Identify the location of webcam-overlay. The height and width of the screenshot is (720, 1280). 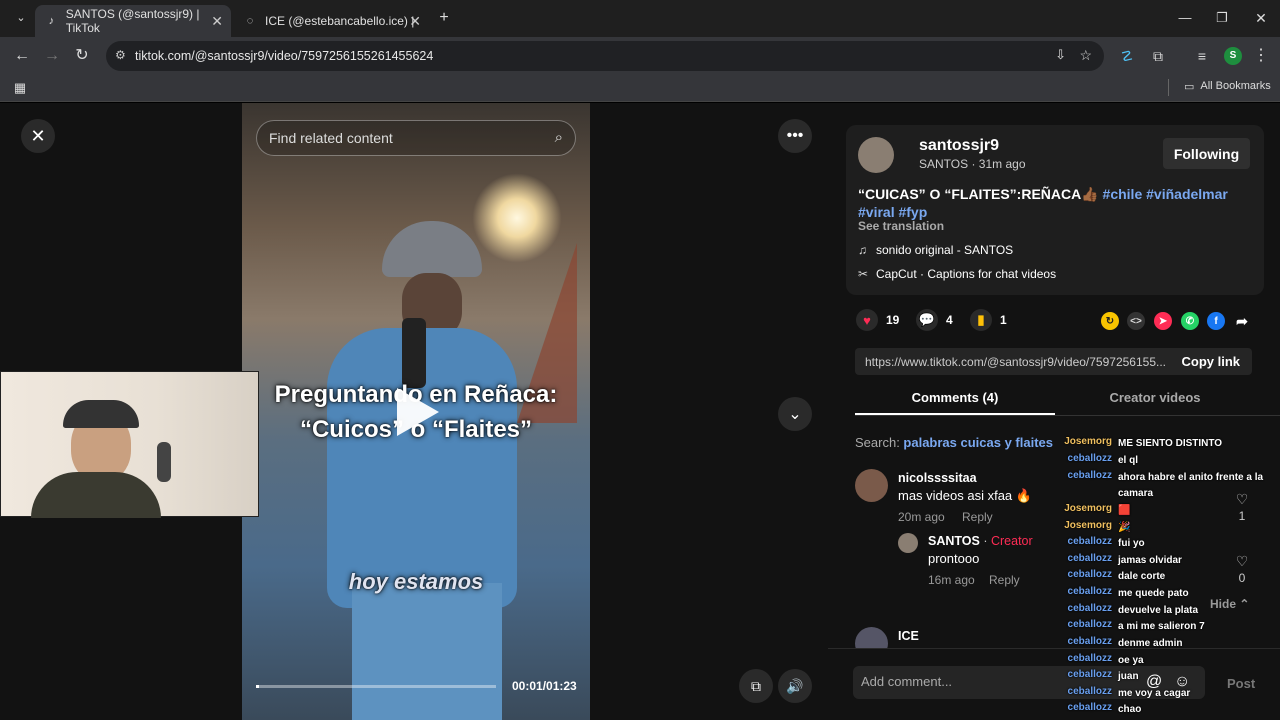
(129, 444).